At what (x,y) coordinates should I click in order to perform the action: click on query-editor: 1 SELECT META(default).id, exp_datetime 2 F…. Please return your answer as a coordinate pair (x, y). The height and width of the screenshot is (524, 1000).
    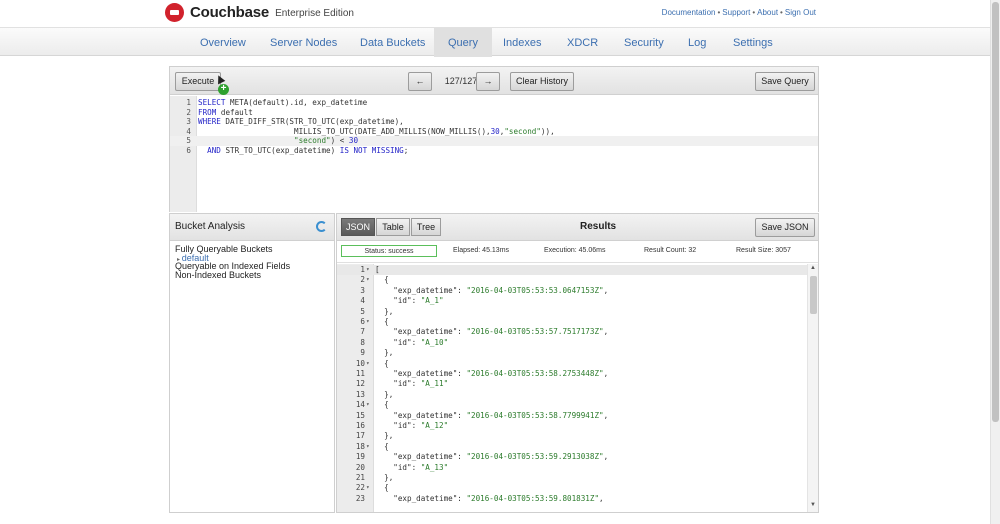
    Looking at the image, I should click on (494, 154).